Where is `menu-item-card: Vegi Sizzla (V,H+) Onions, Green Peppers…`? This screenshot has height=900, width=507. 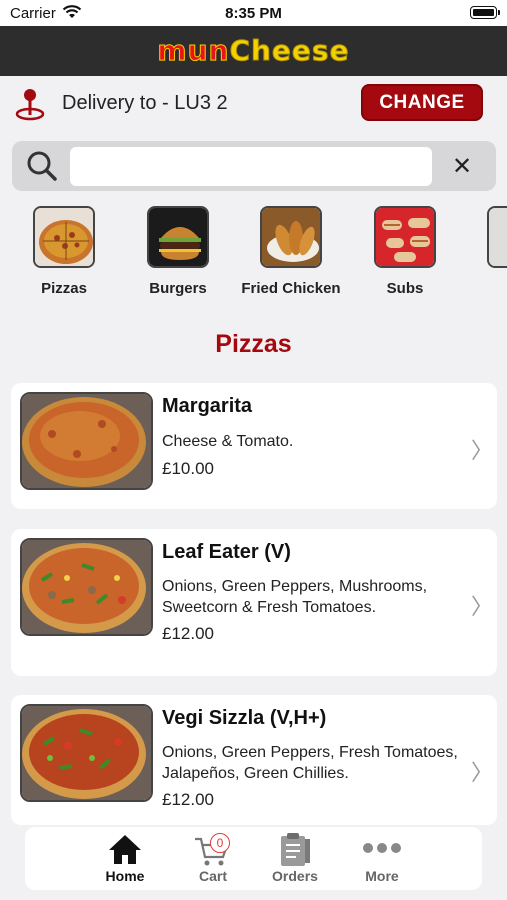 menu-item-card: Vegi Sizzla (V,H+) Onions, Green Peppers… is located at coordinates (254, 760).